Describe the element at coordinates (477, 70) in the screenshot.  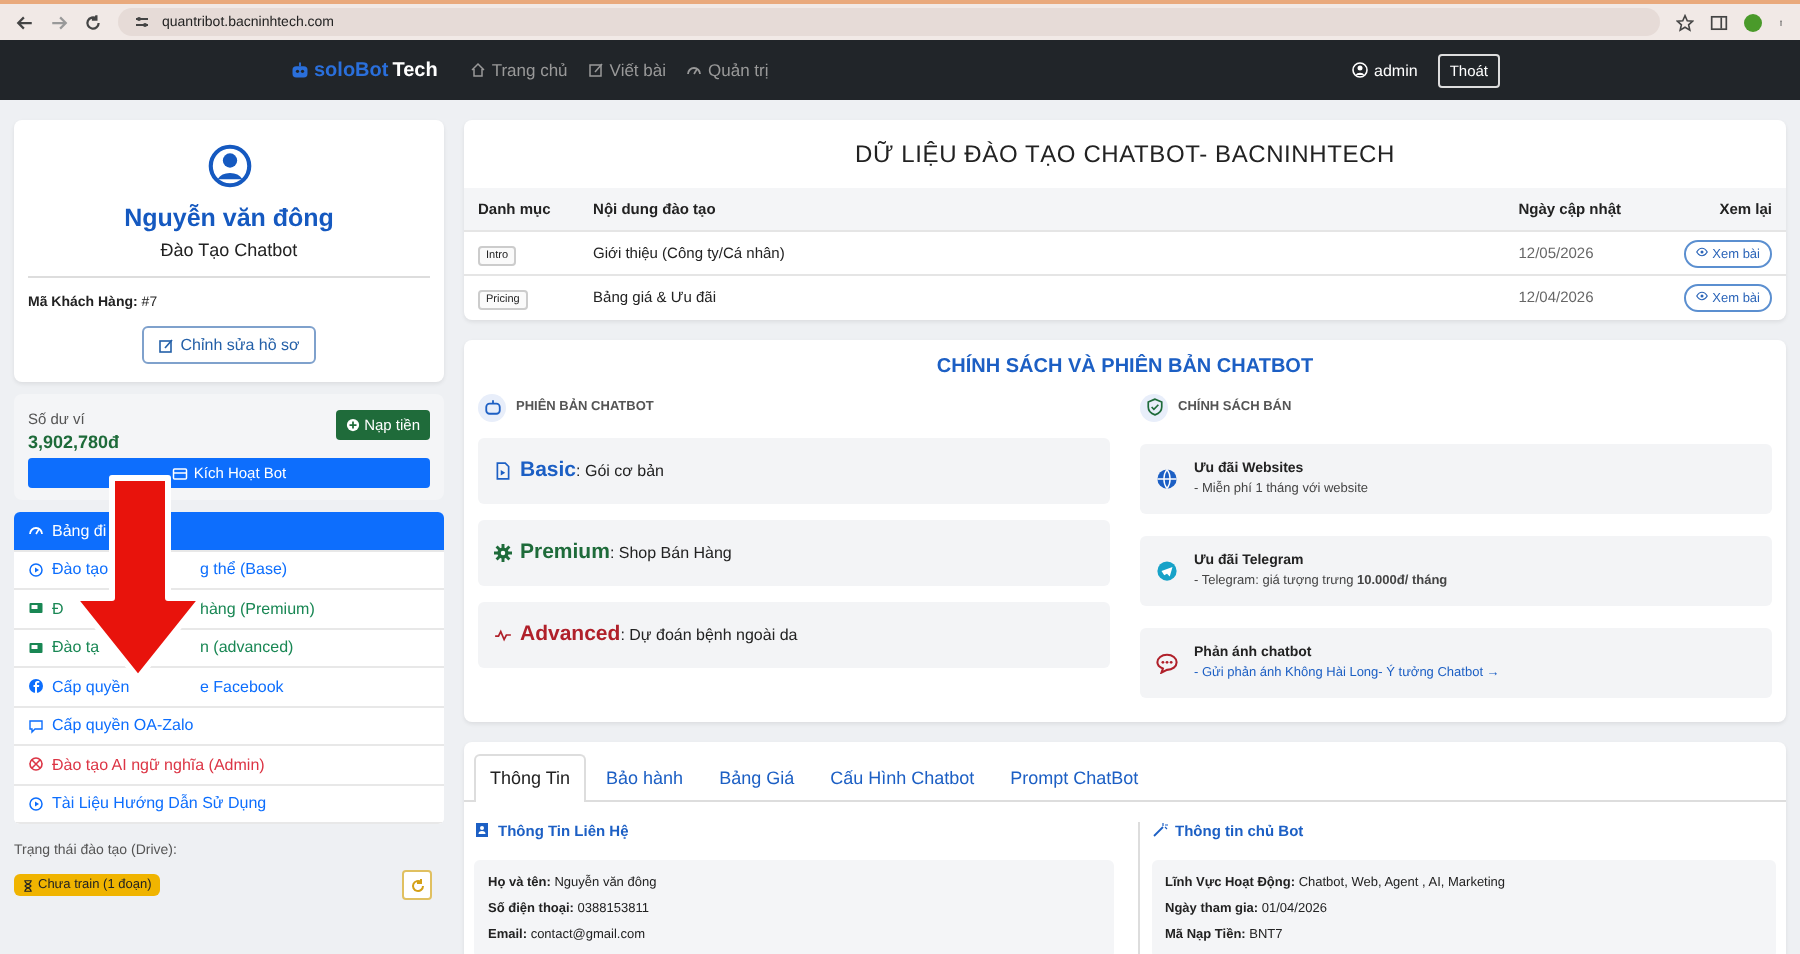
I see `home-icon` at that location.